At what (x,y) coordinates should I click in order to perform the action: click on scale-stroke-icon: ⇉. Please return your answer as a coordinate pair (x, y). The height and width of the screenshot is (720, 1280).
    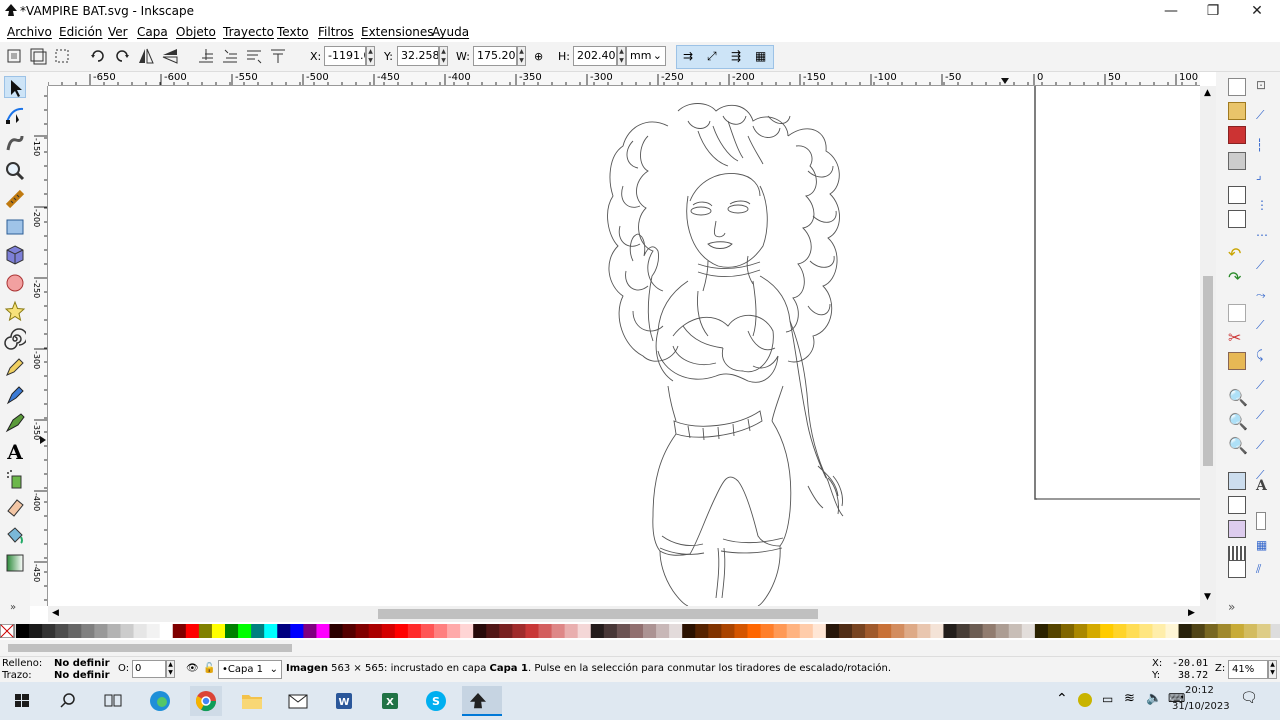
    Looking at the image, I should click on (688, 56).